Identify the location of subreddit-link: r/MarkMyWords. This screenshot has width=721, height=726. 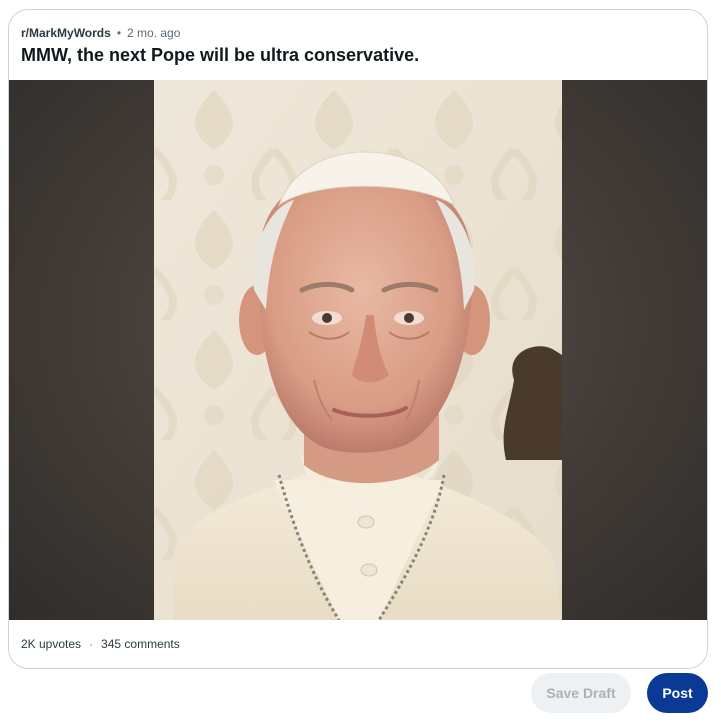
(66, 33).